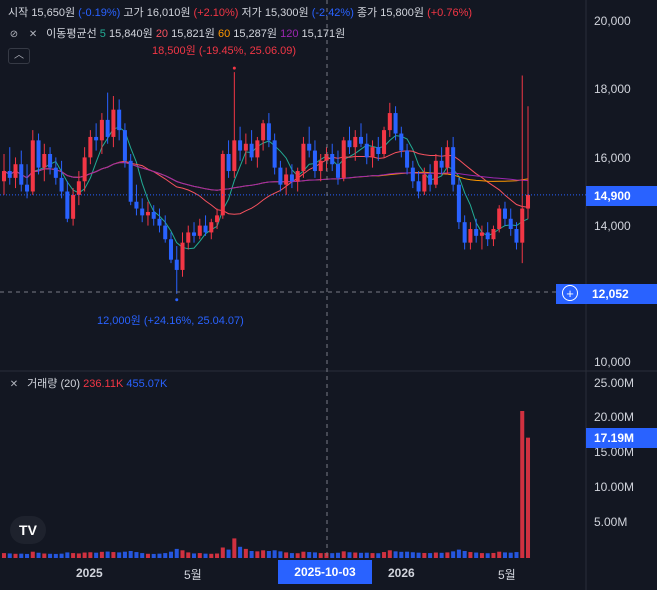  Describe the element at coordinates (323, 34) in the screenshot. I see `ma120-value: 15,171원` at that location.